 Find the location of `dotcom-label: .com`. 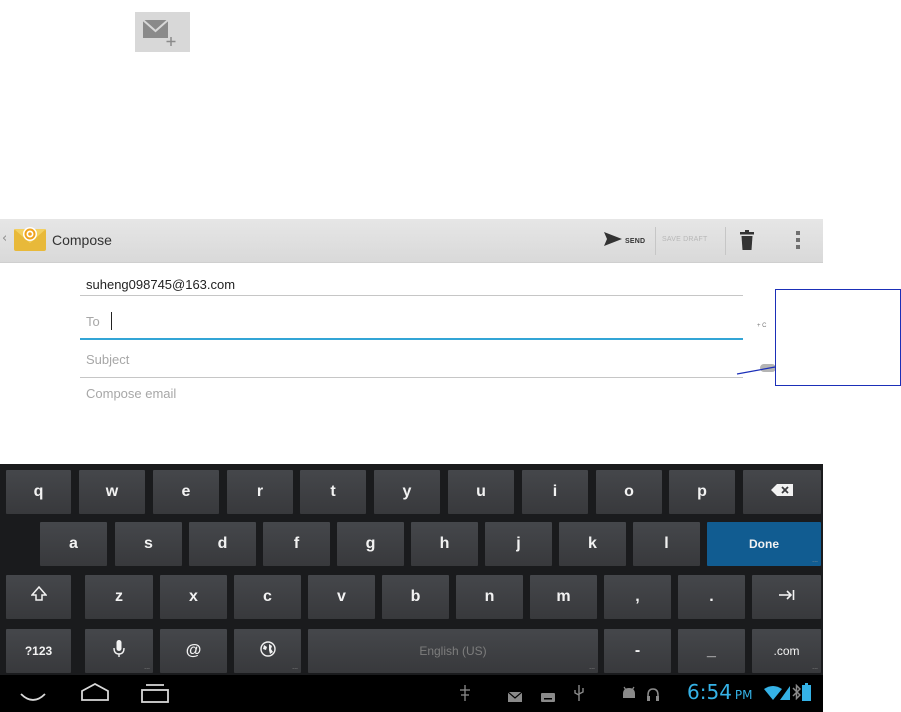

dotcom-label: .com is located at coordinates (786, 651).